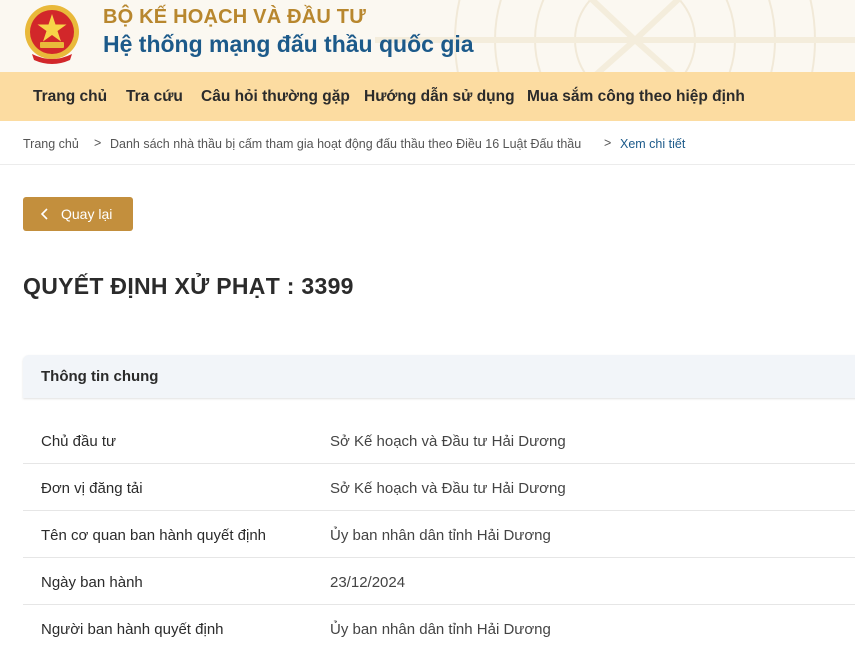 The width and height of the screenshot is (855, 648). What do you see at coordinates (87, 214) in the screenshot?
I see `back-button-label: Quay lại` at bounding box center [87, 214].